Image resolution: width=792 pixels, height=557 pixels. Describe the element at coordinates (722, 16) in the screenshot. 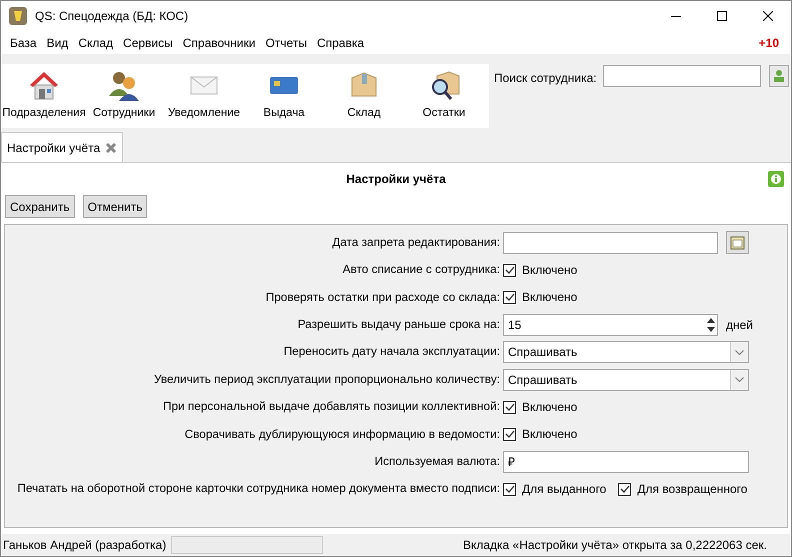

I see `maximize-icon` at that location.